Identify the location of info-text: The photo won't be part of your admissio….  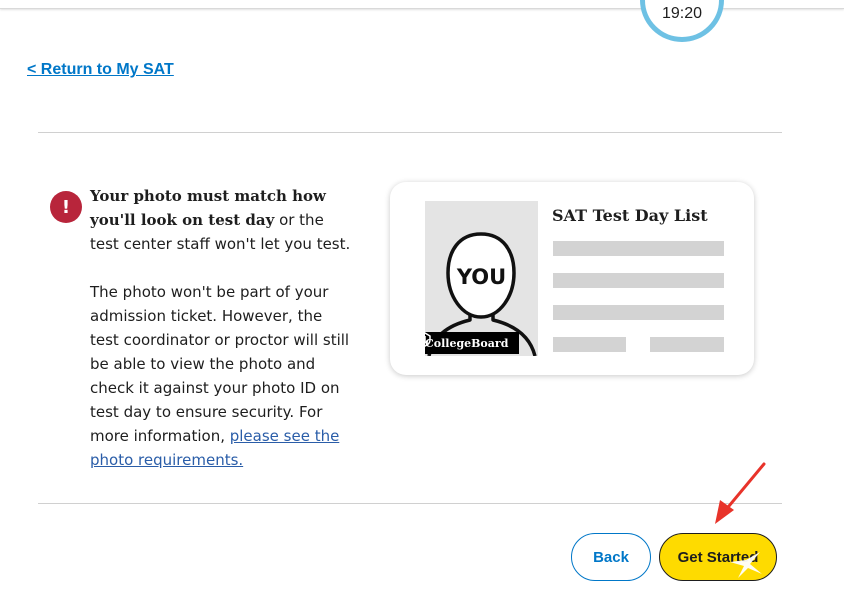
(220, 364).